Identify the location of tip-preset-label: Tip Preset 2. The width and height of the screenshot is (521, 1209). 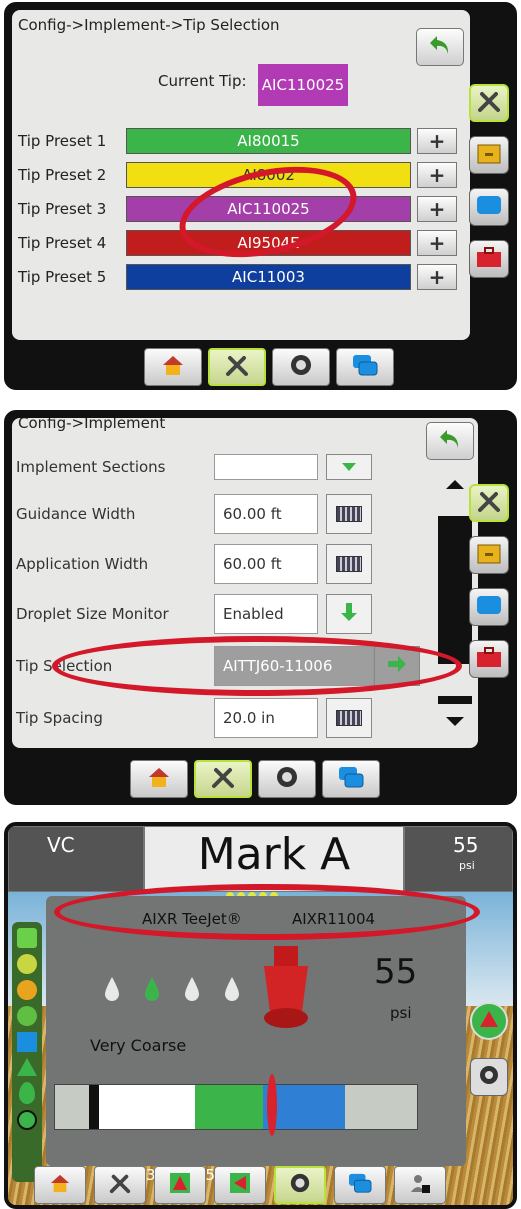
(62, 175).